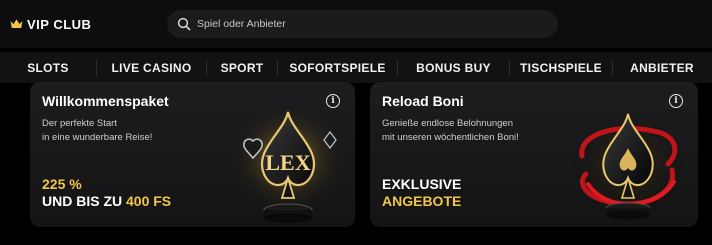  Describe the element at coordinates (662, 67) in the screenshot. I see `nav-item-anbieter: ANBIETER` at that location.